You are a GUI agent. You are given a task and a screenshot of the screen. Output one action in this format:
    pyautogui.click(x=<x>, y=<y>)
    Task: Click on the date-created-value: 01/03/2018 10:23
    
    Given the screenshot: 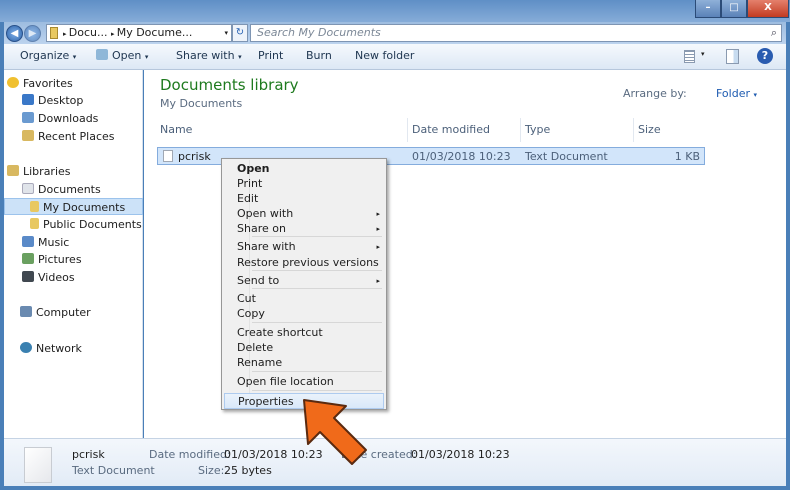 What is the action you would take?
    pyautogui.click(x=460, y=454)
    